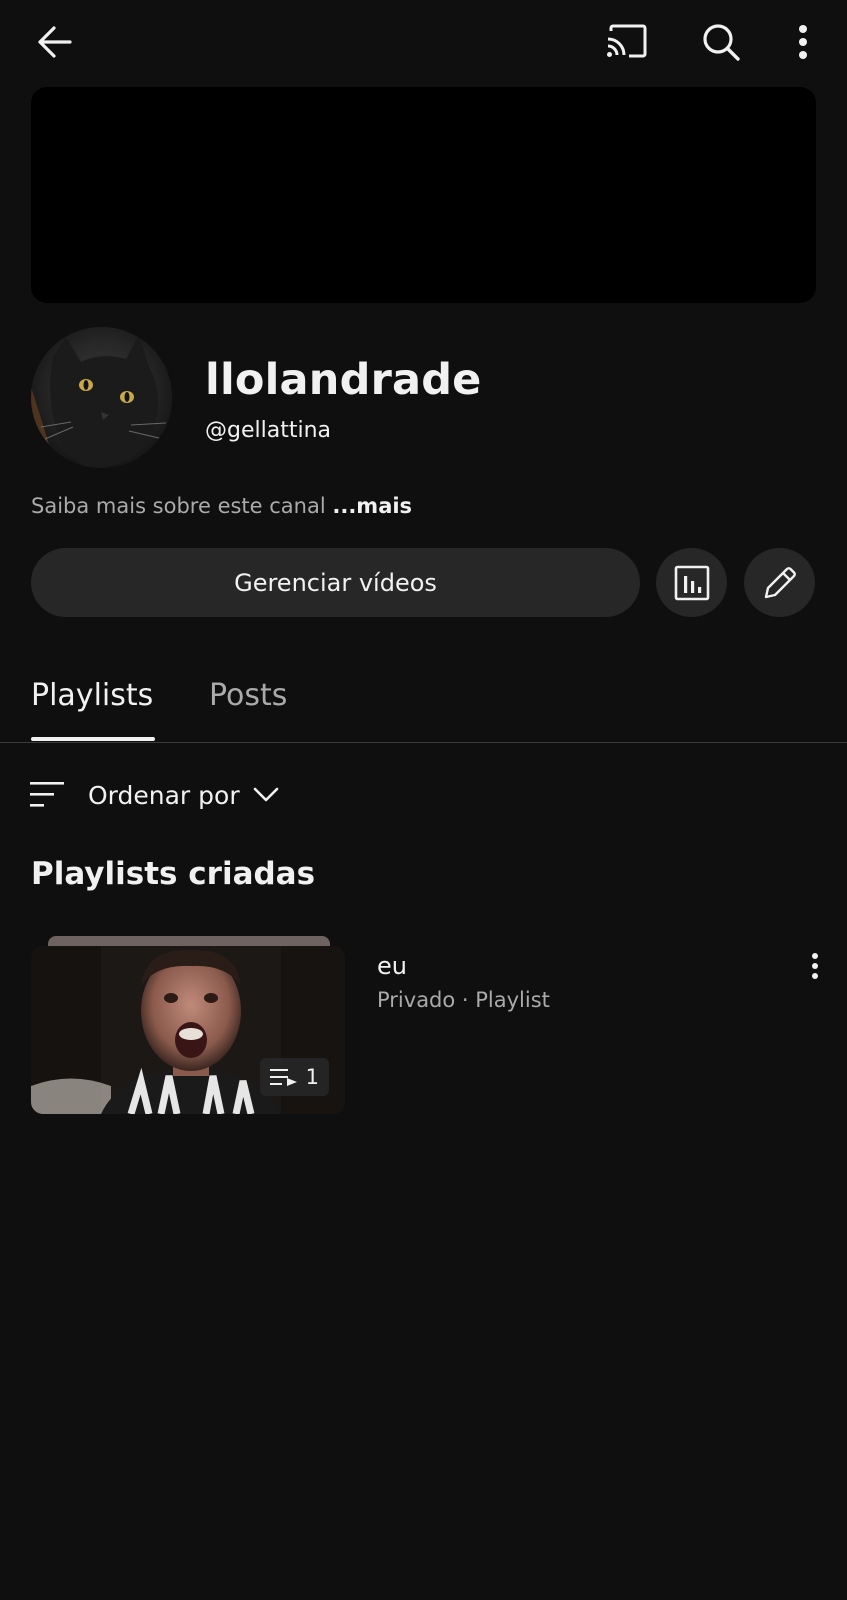  What do you see at coordinates (372, 506) in the screenshot?
I see `about-more-link: ...mais` at bounding box center [372, 506].